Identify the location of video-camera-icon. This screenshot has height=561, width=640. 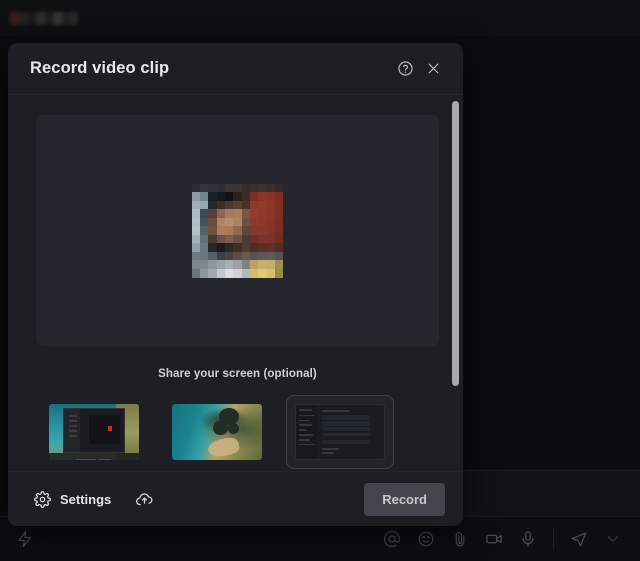
(494, 539).